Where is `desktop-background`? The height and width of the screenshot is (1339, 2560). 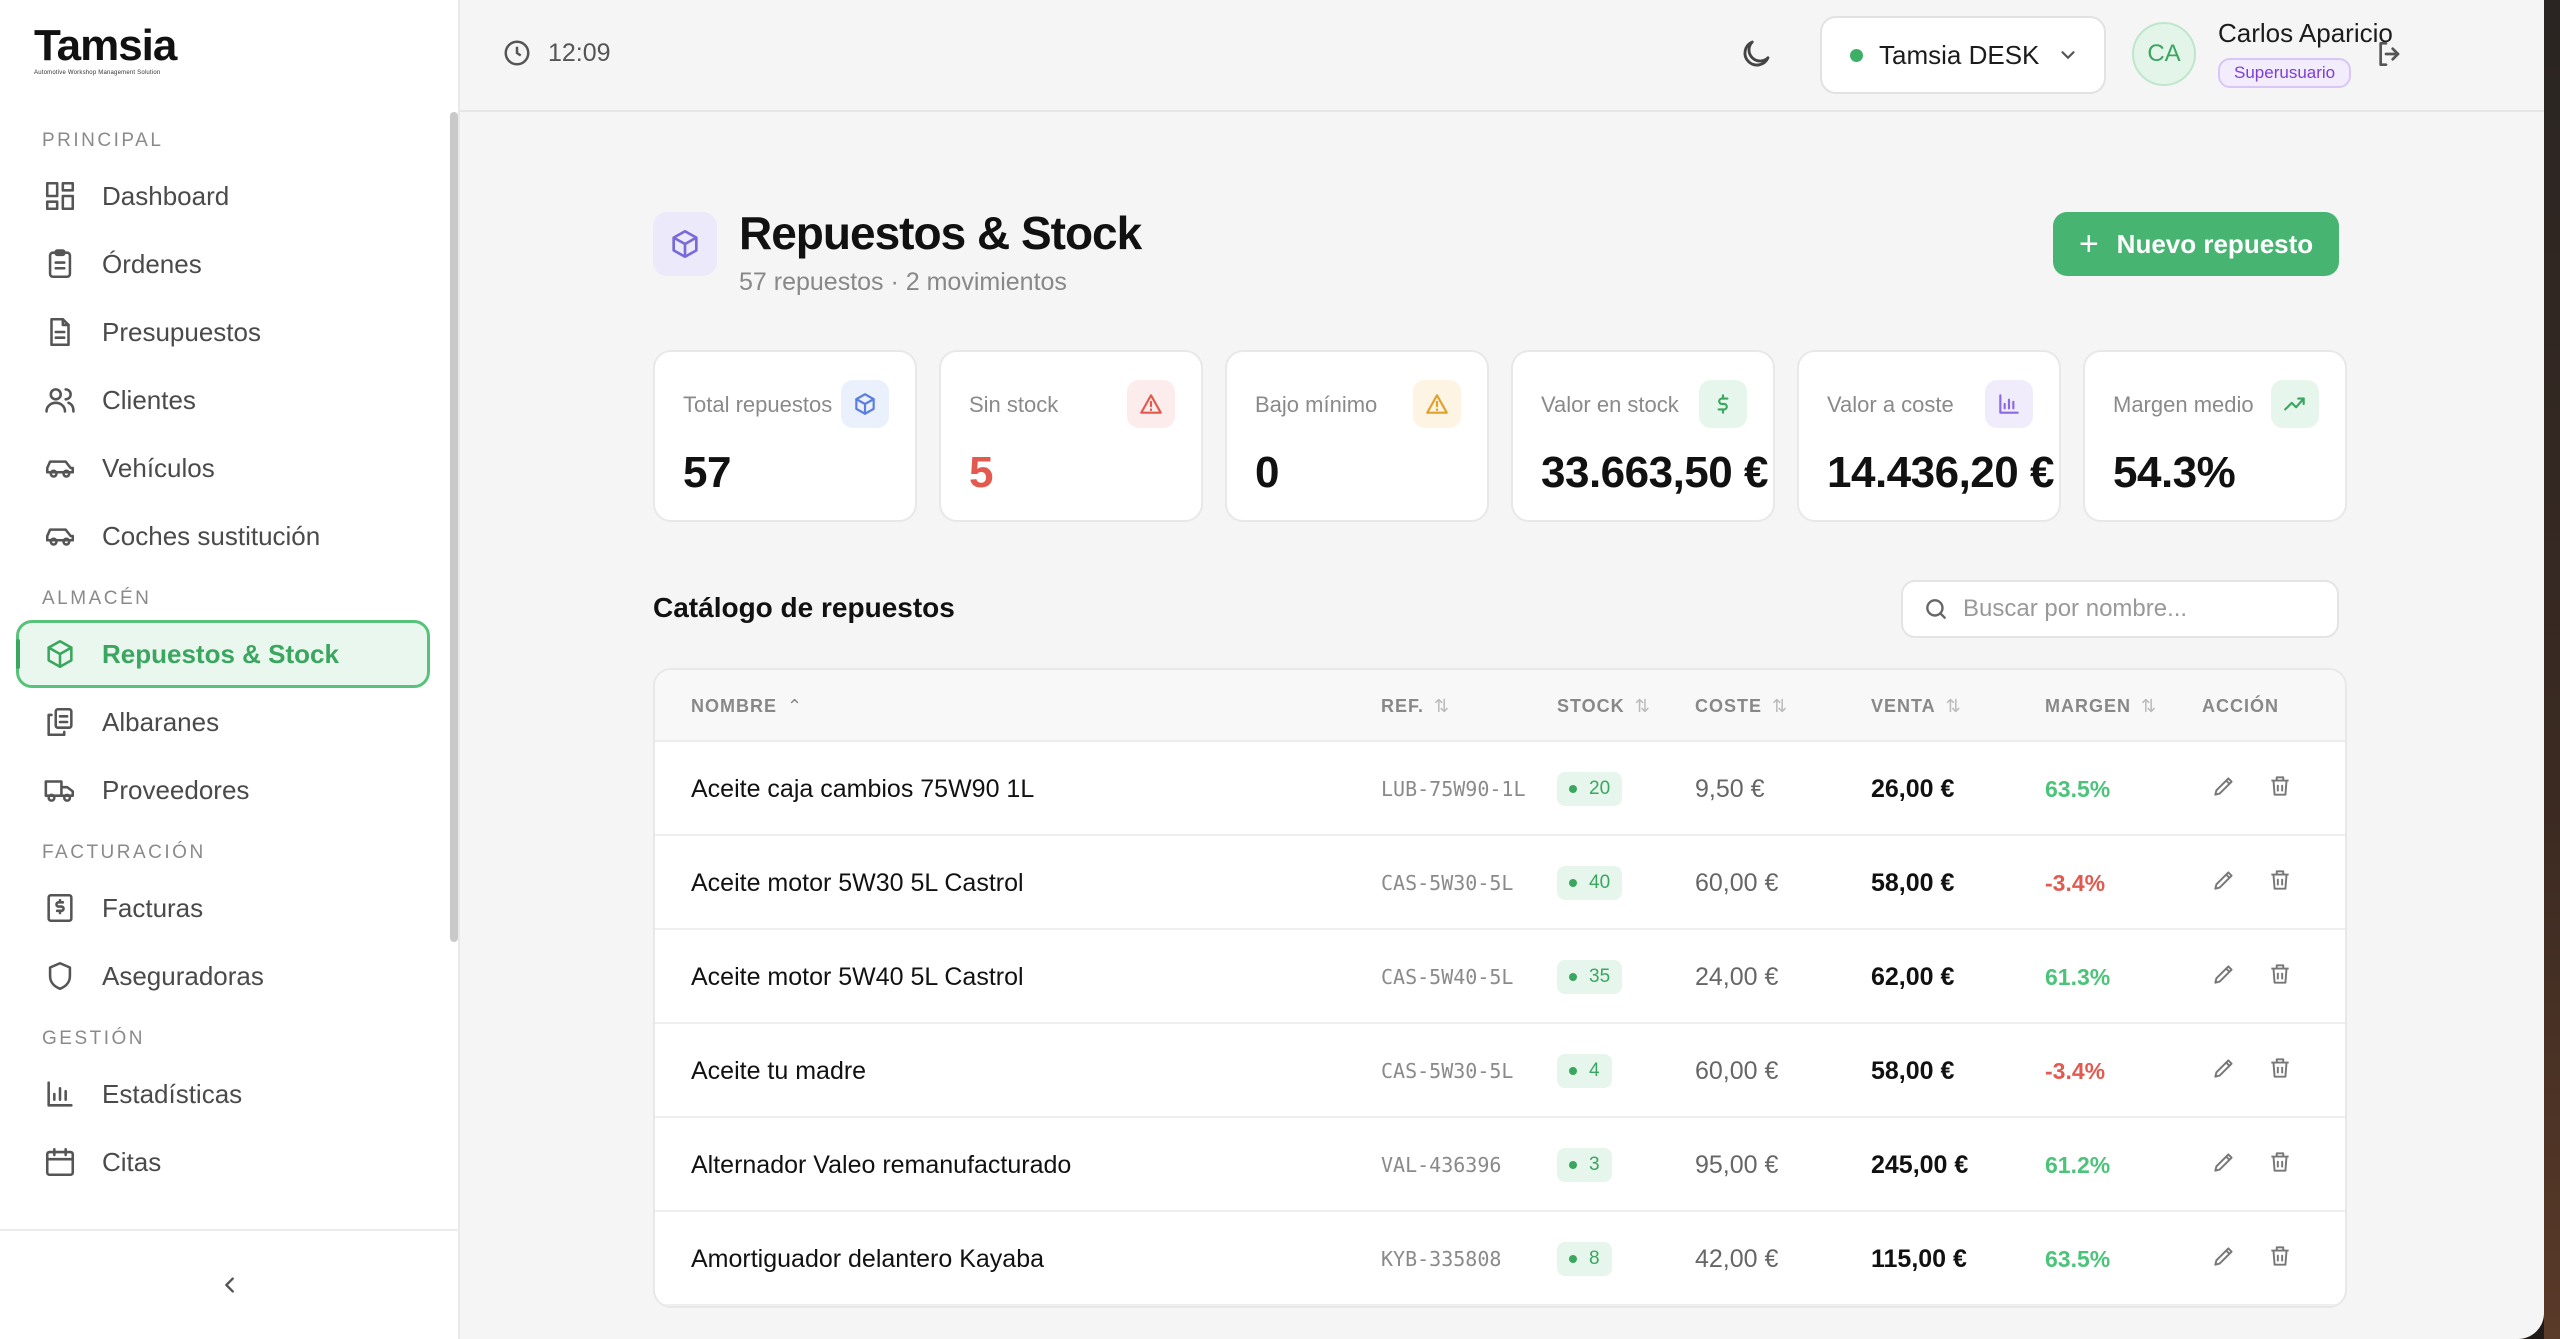
desktop-background is located at coordinates (2552, 669).